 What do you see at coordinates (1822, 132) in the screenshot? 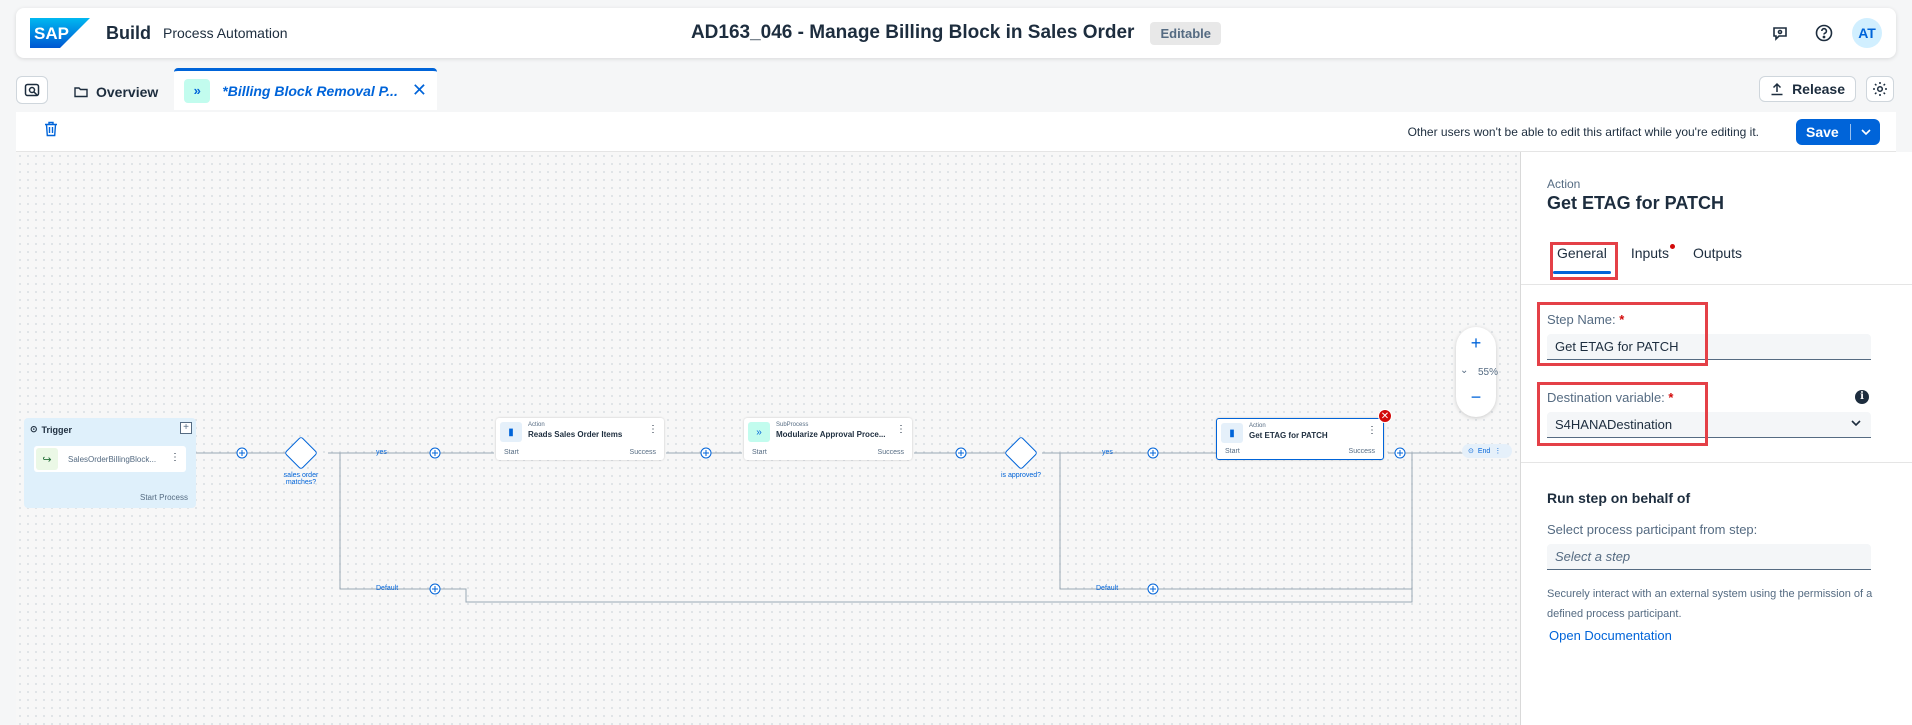
I see `save-label: Save` at bounding box center [1822, 132].